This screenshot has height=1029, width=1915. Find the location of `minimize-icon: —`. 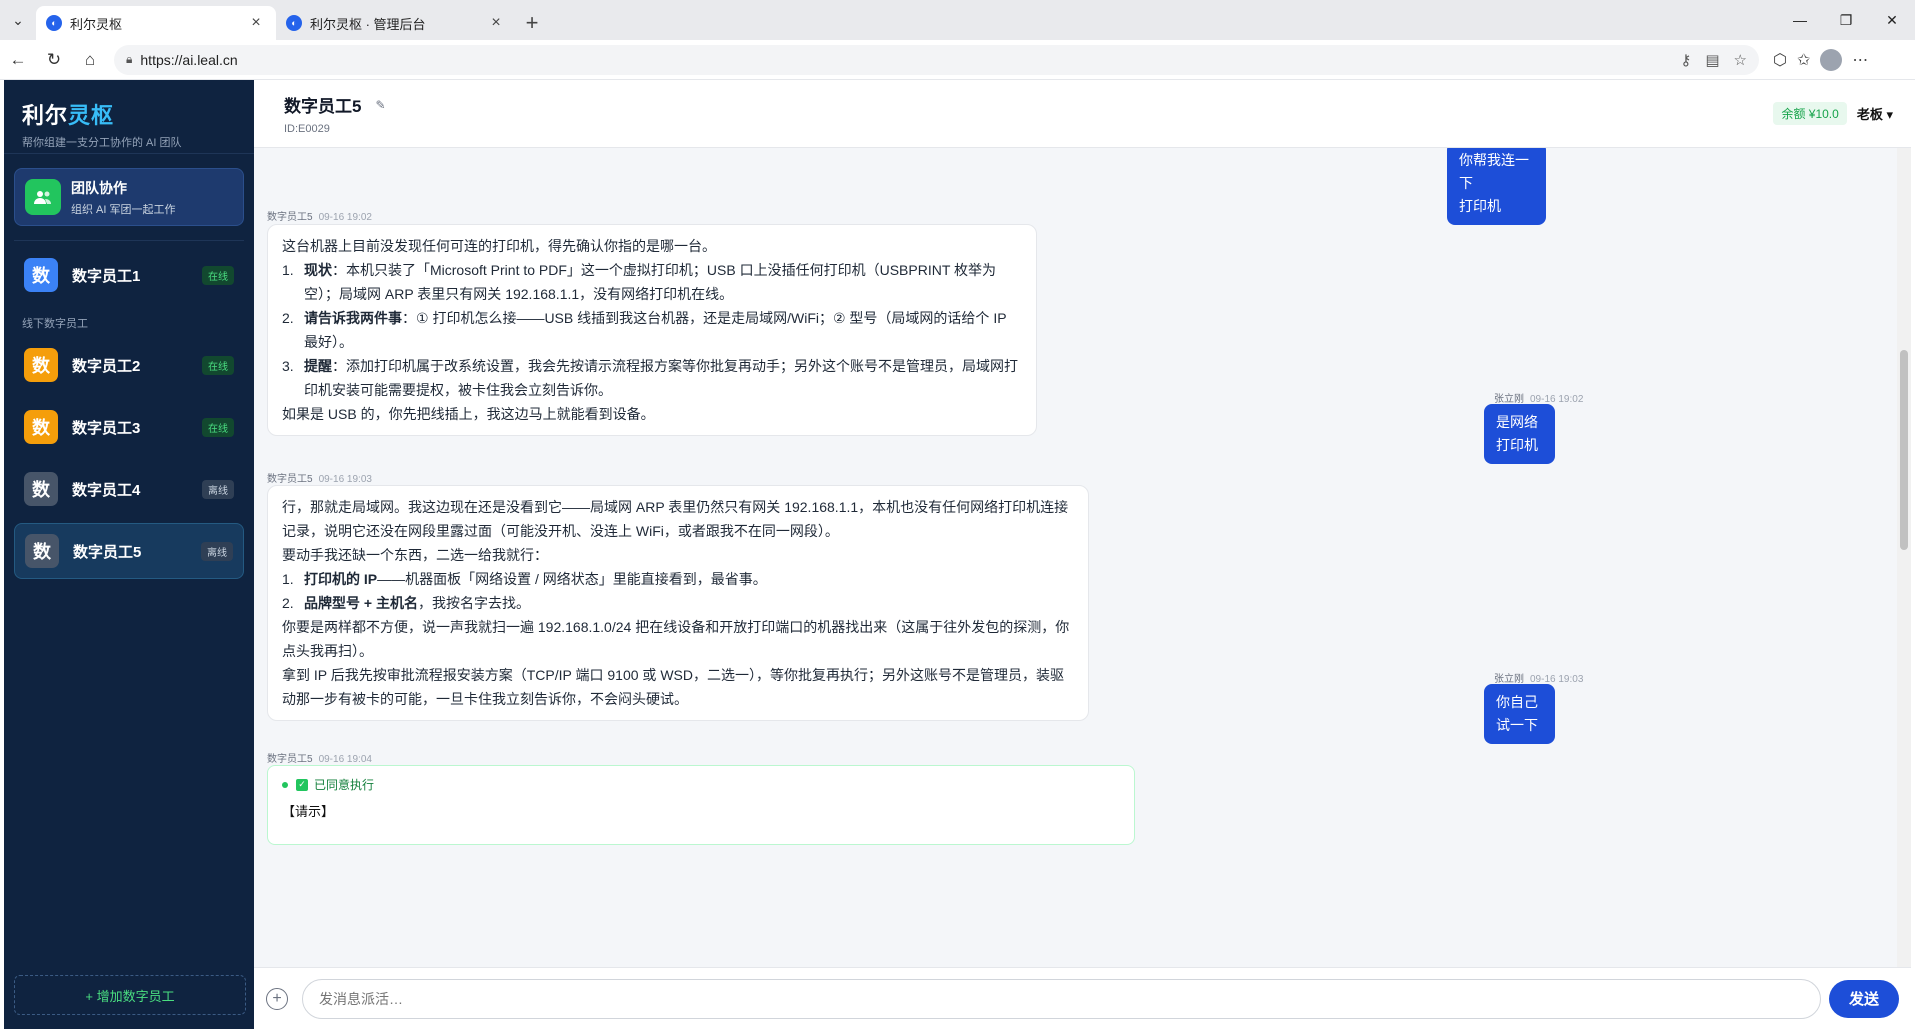

minimize-icon: — is located at coordinates (1800, 20).